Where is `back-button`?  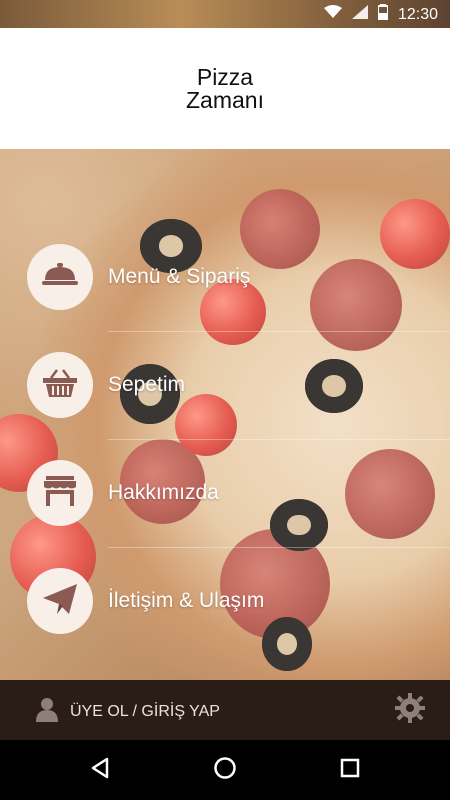 back-button is located at coordinates (100, 770).